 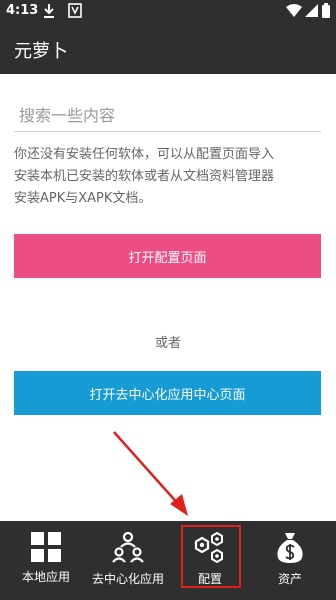 I want to click on app-title: 元萝卜, so click(x=41, y=51).